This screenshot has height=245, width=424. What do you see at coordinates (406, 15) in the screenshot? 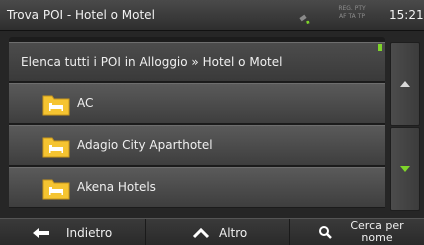
I see `clock: 15:21` at bounding box center [406, 15].